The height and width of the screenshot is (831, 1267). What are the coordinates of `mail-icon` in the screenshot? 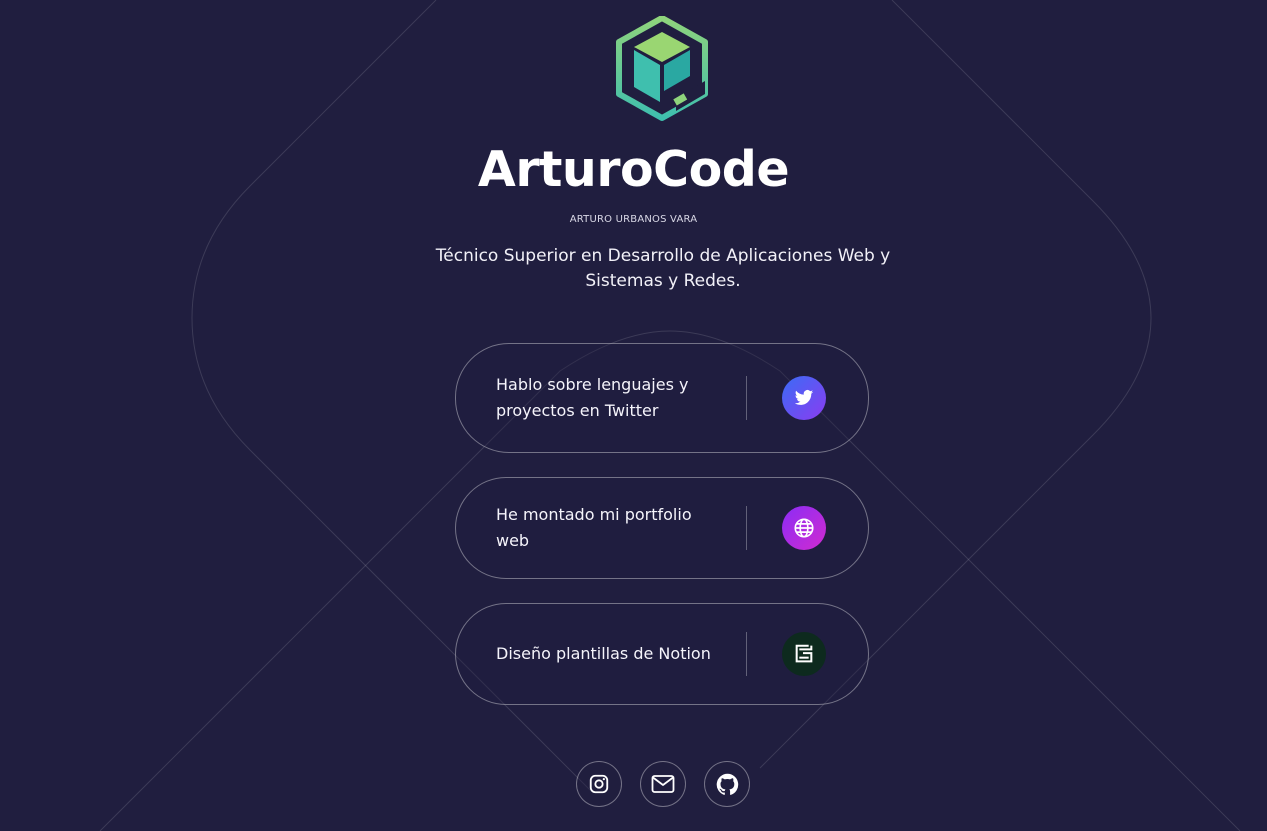 It's located at (663, 784).